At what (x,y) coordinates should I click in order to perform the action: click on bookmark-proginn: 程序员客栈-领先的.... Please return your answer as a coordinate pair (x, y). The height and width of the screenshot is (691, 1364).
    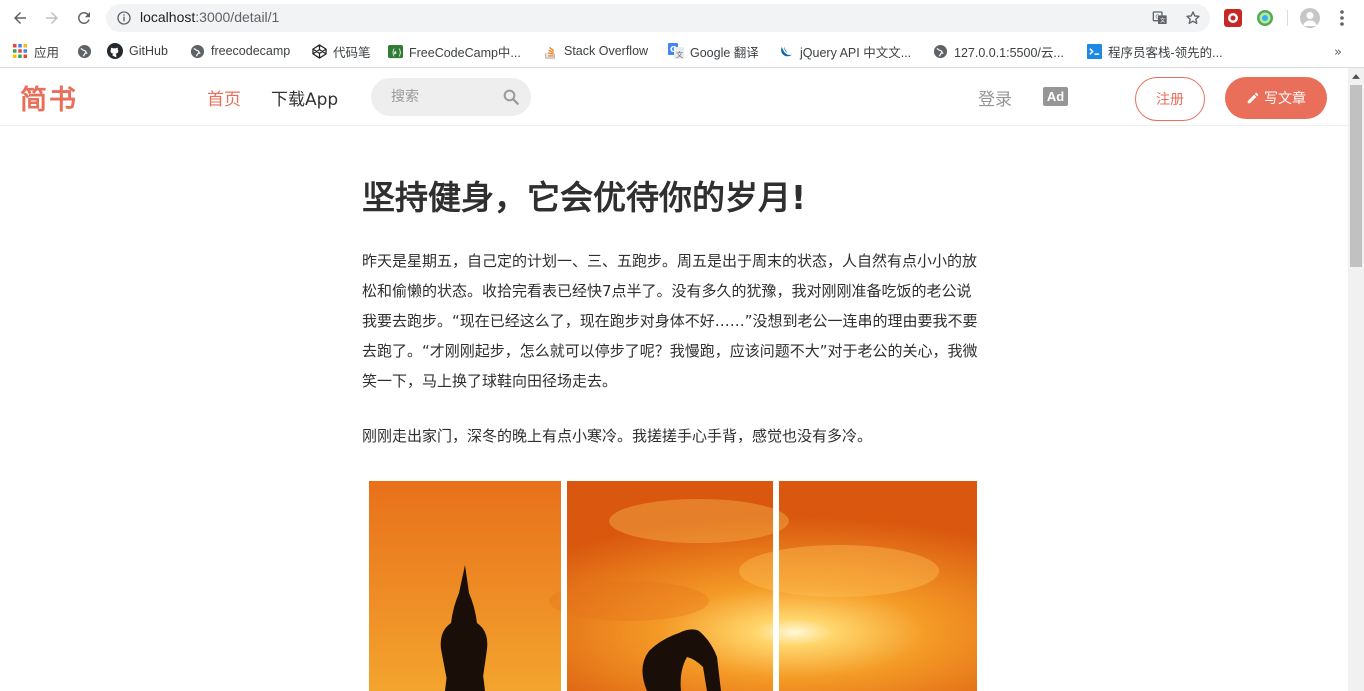
    Looking at the image, I should click on (1154, 51).